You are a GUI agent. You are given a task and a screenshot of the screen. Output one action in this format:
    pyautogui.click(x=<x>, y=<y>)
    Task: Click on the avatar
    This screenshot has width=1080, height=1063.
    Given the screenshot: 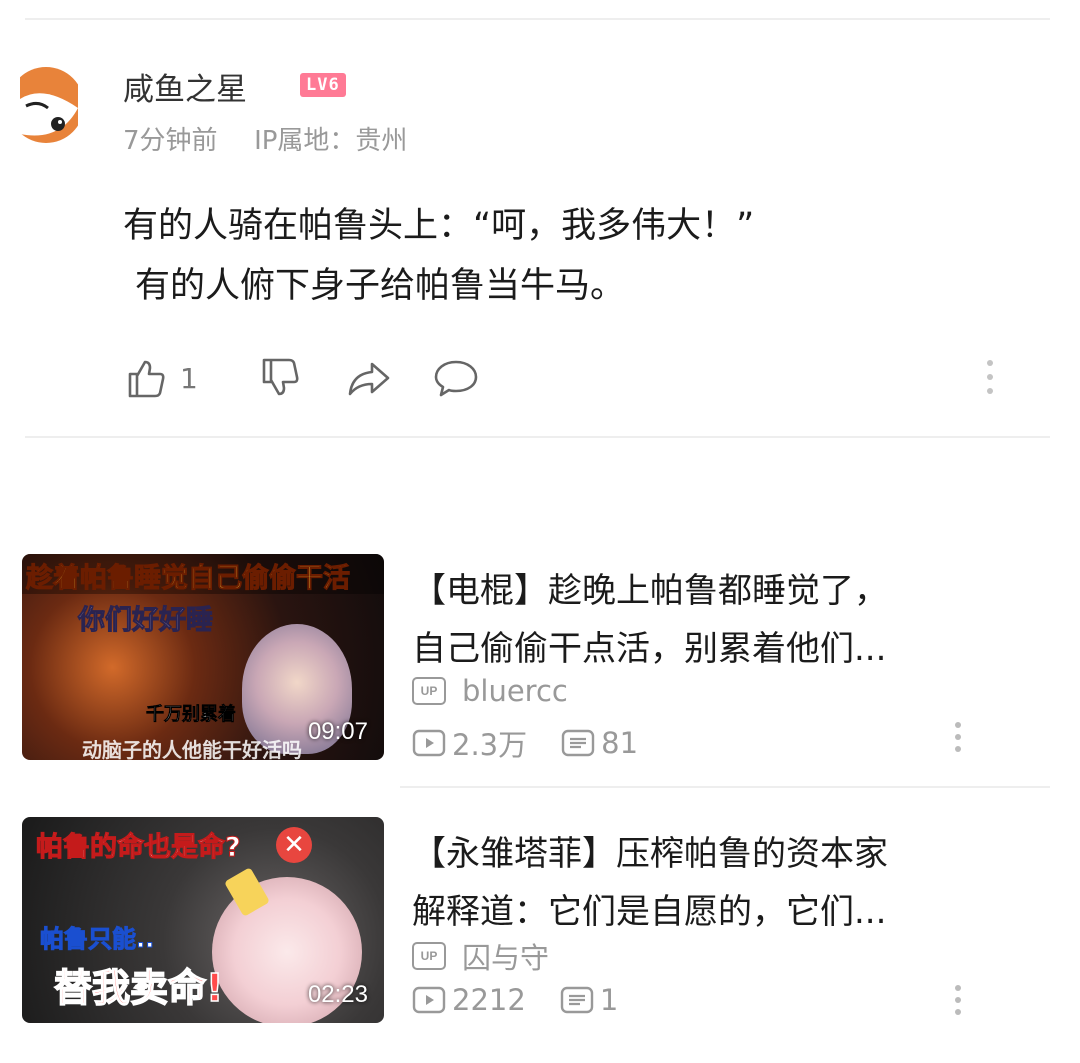 What is the action you would take?
    pyautogui.click(x=49, y=105)
    